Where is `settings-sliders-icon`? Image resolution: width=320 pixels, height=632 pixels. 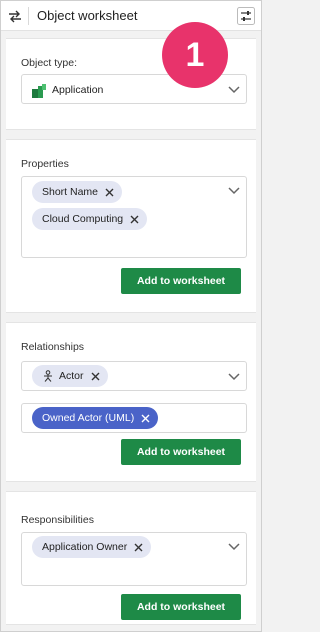 settings-sliders-icon is located at coordinates (246, 16).